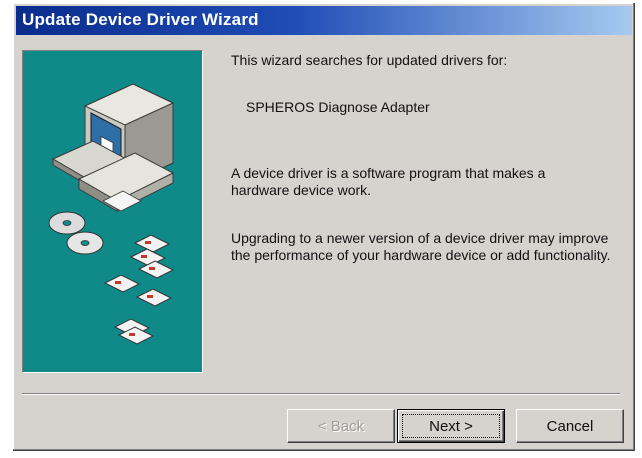 Image resolution: width=642 pixels, height=458 pixels. I want to click on back-button-label: < Back, so click(341, 426).